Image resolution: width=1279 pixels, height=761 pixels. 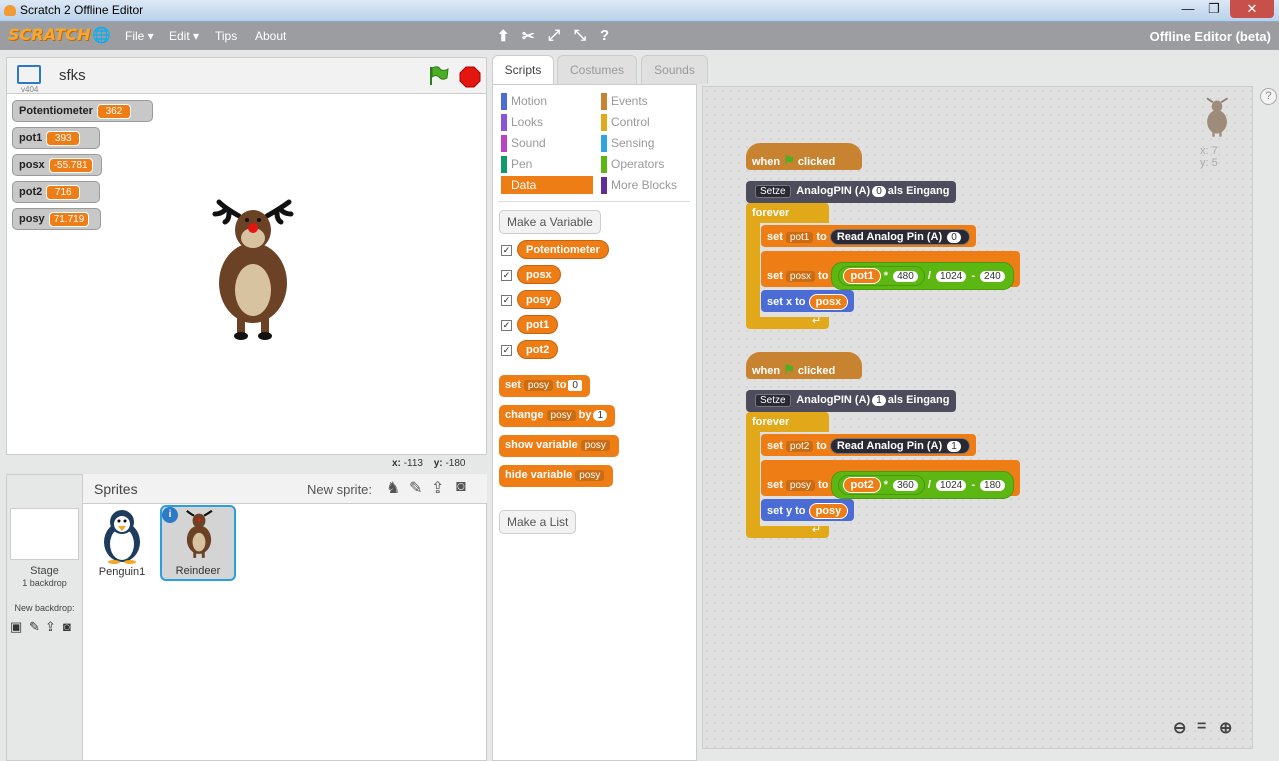 What do you see at coordinates (648, 122) in the screenshot?
I see `category-control: Control` at bounding box center [648, 122].